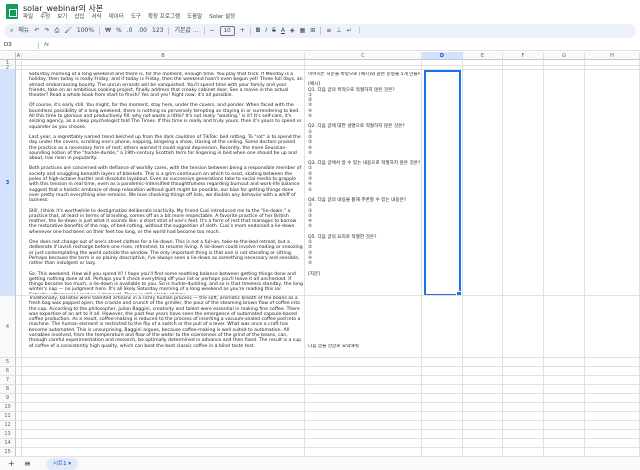 The width and height of the screenshot is (640, 470). What do you see at coordinates (56, 31) in the screenshot?
I see `print-icon: ⎙` at bounding box center [56, 31].